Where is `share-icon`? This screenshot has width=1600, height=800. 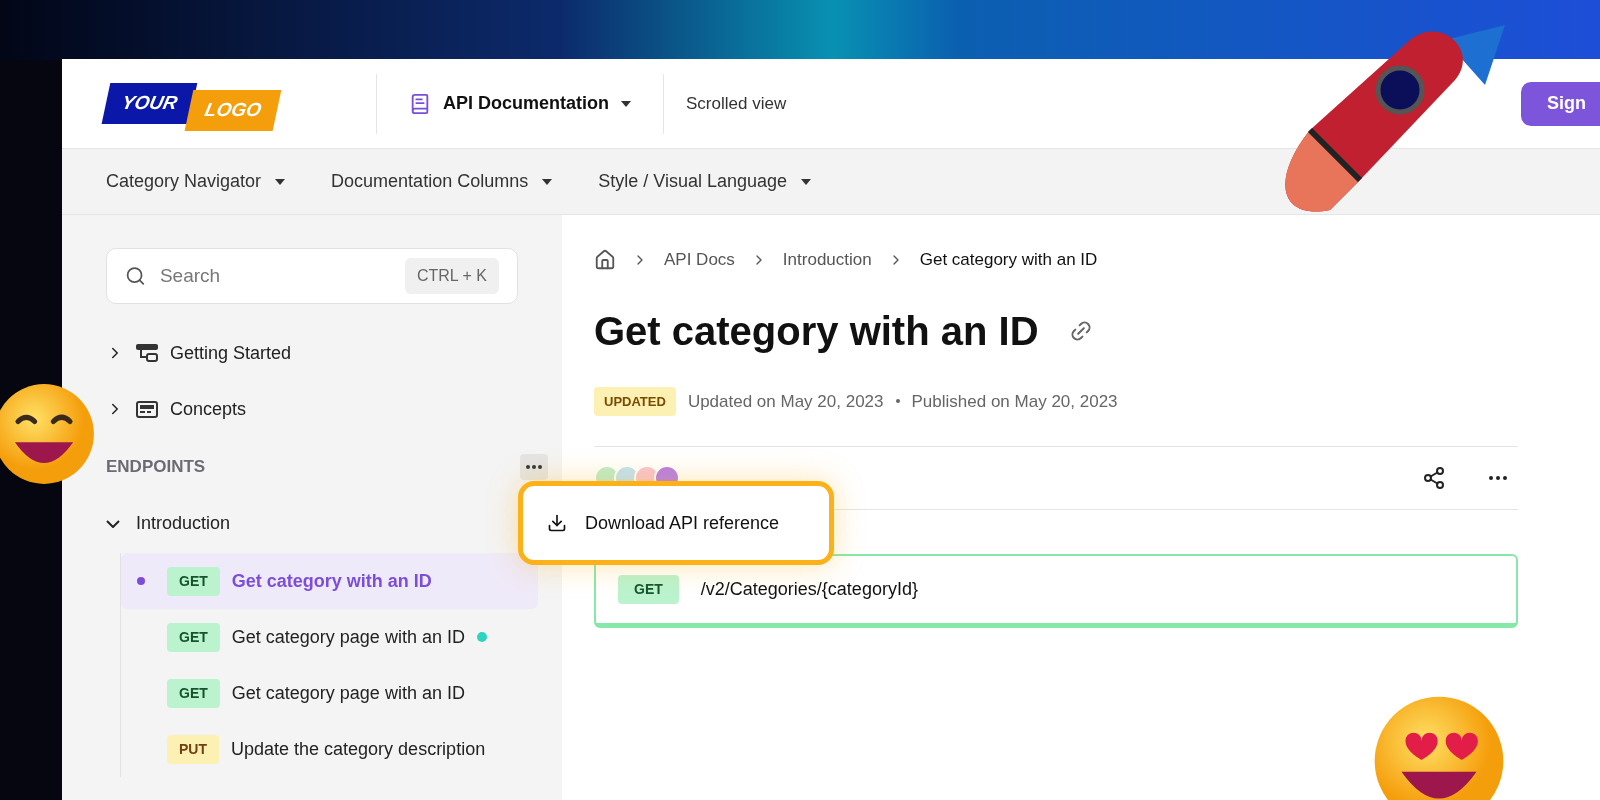 share-icon is located at coordinates (1434, 478).